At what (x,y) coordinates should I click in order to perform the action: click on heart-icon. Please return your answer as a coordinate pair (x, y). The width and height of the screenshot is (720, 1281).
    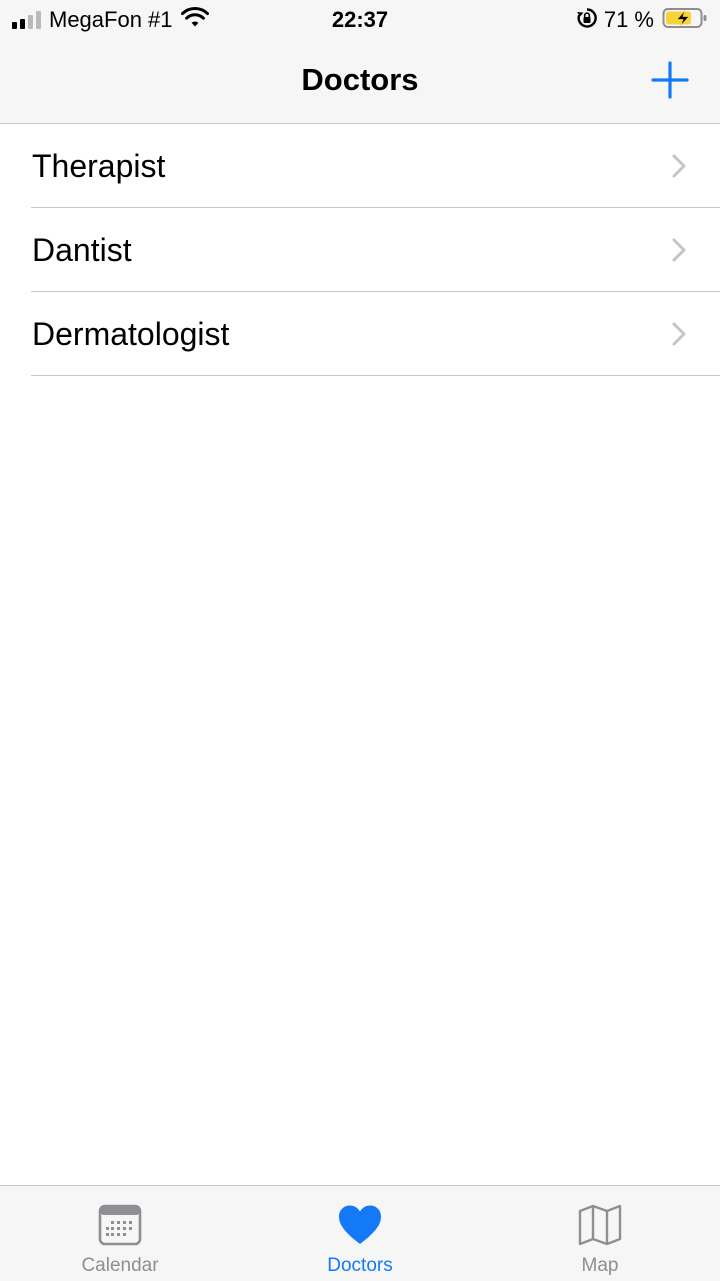
    Looking at the image, I should click on (360, 1224).